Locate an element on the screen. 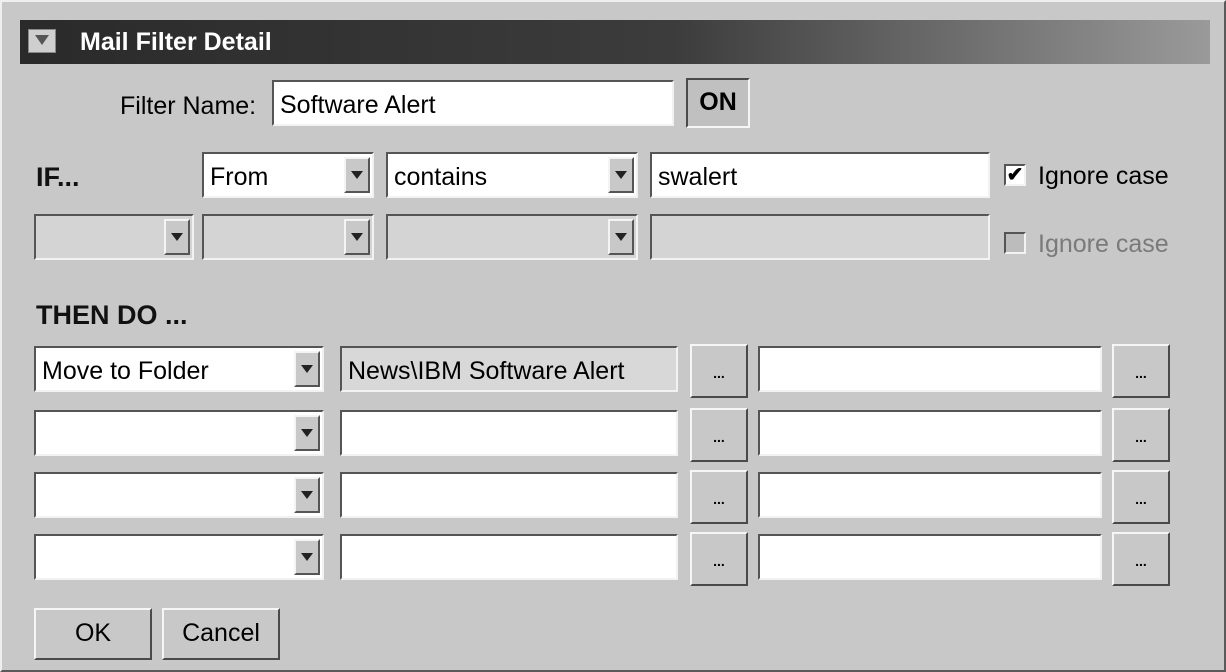 This screenshot has width=1226, height=672. action-value-1: Move to Folder is located at coordinates (125, 371).